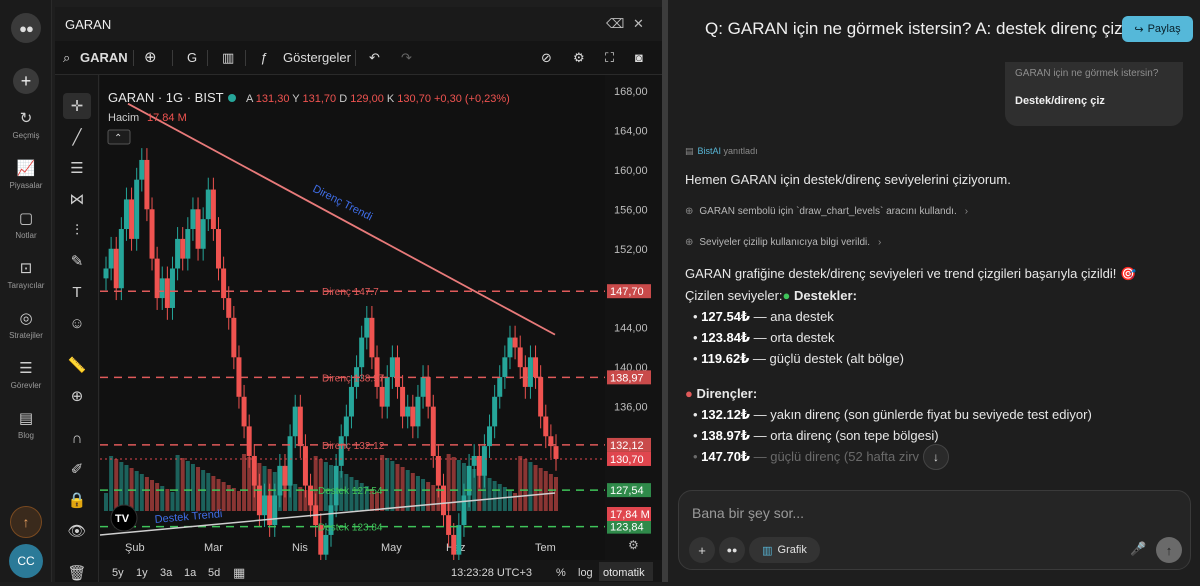 The height and width of the screenshot is (586, 1200). What do you see at coordinates (26, 168) in the screenshot?
I see `markets-icon: 📈` at bounding box center [26, 168].